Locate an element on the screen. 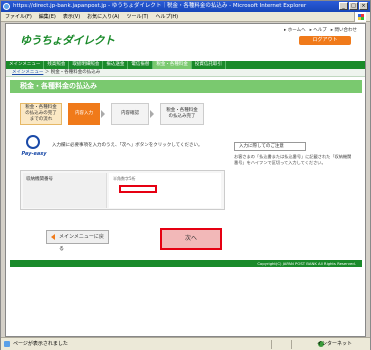  nav-item-transfer: 振込送金 is located at coordinates (116, 65).